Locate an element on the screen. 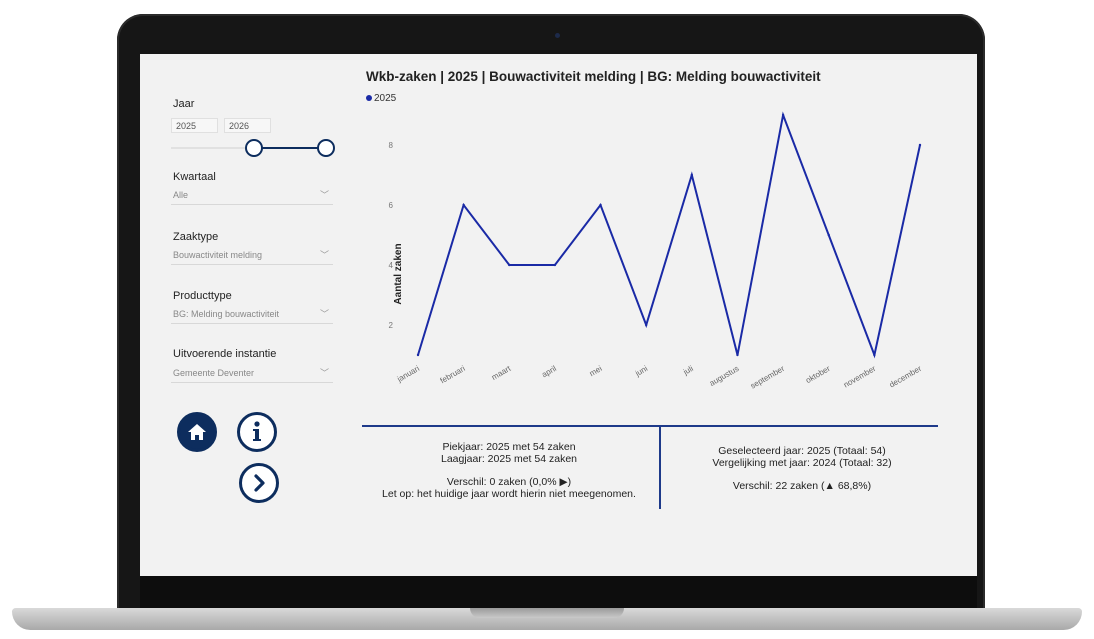 The image size is (1094, 639). data-point-april is located at coordinates (555, 265).